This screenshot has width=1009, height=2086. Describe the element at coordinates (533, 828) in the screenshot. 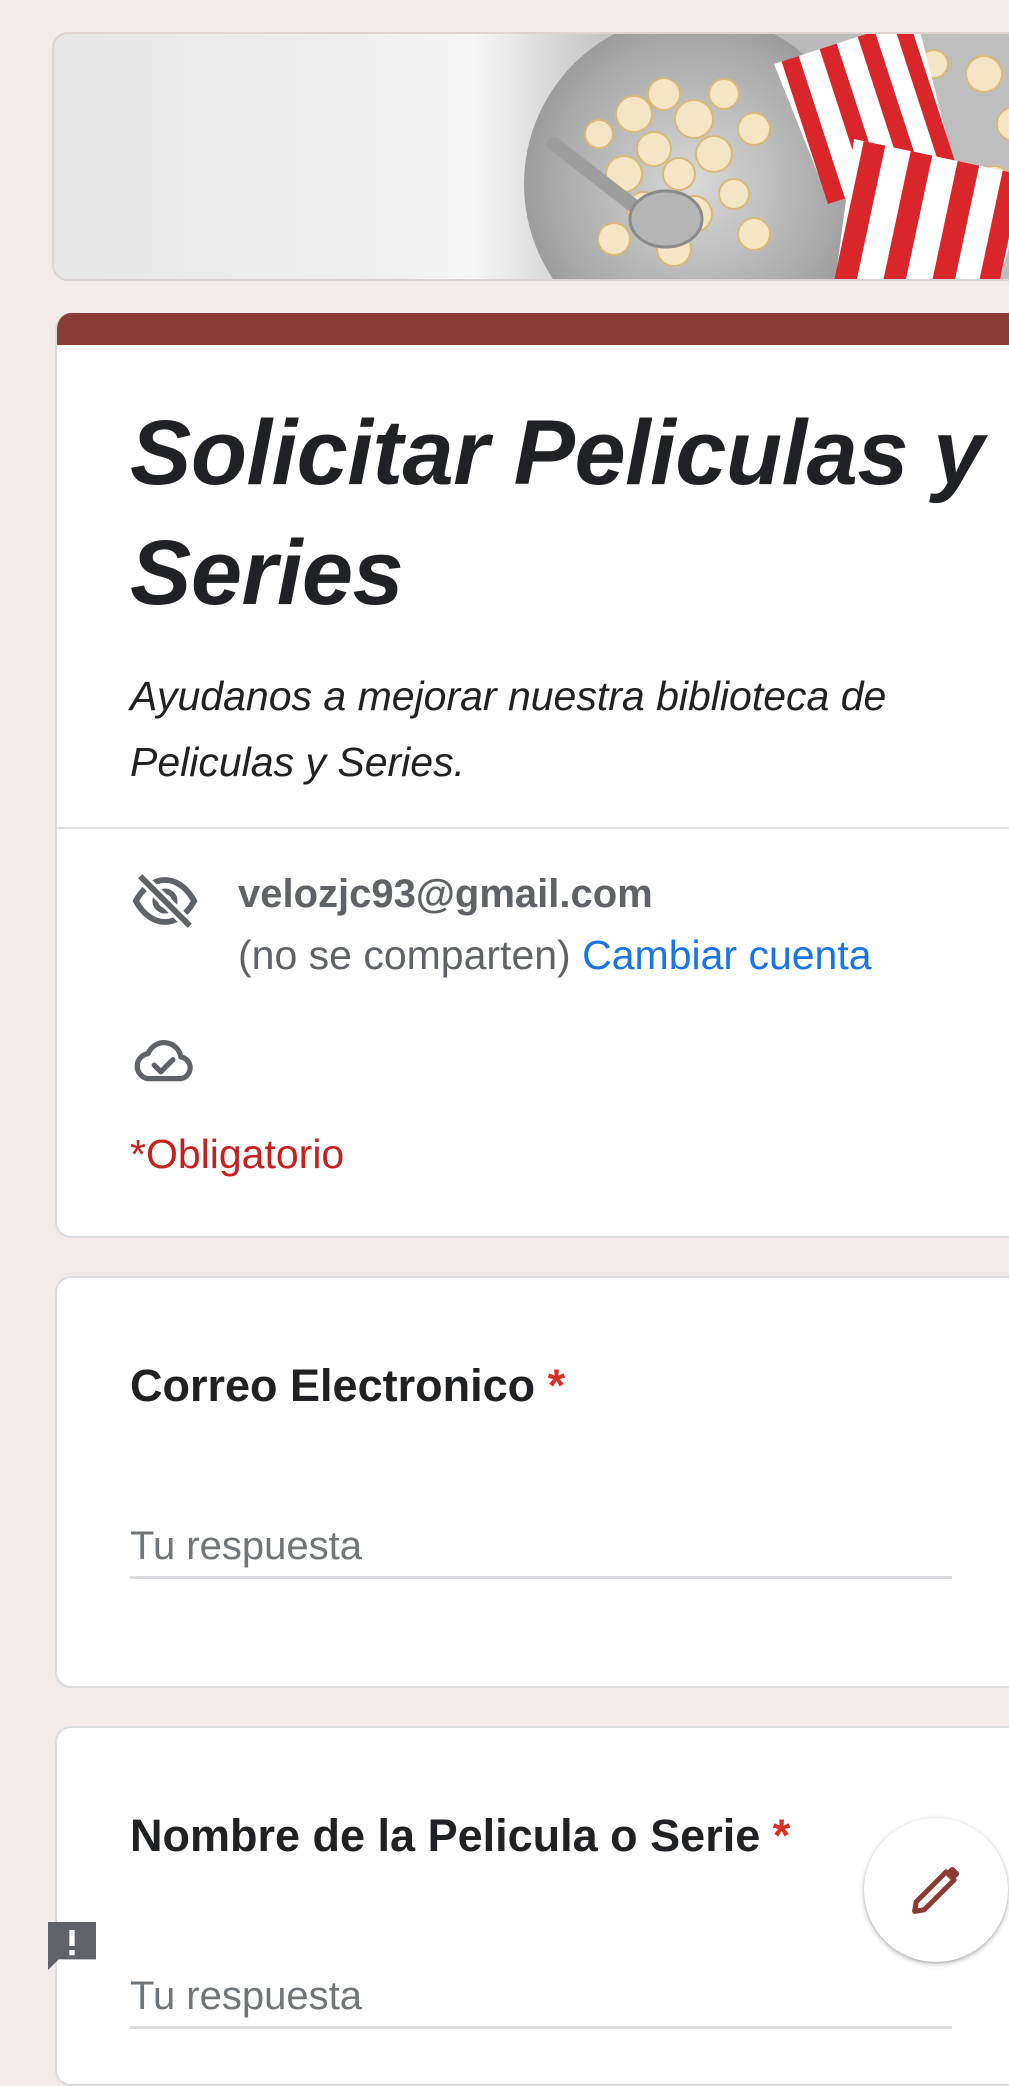

I see `divider` at that location.